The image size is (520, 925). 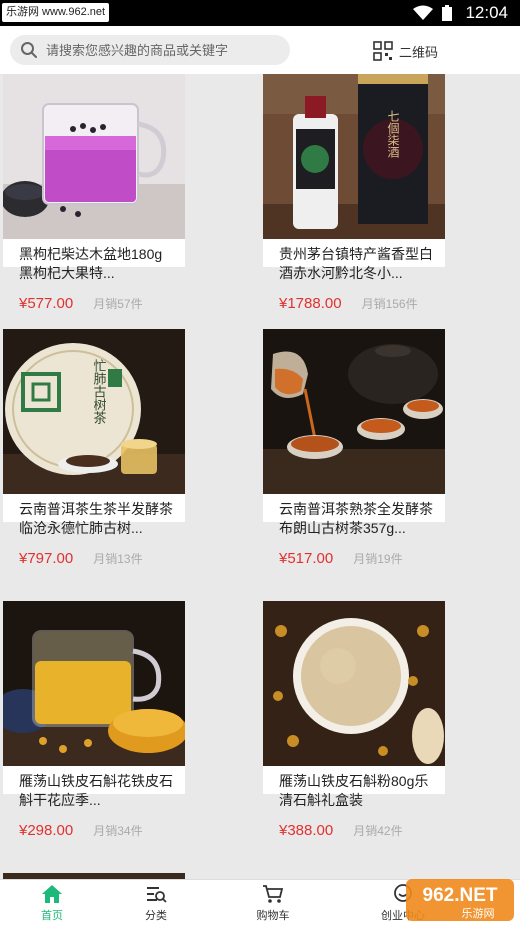 What do you see at coordinates (354, 156) in the screenshot?
I see `product-image: 七個柒酒` at bounding box center [354, 156].